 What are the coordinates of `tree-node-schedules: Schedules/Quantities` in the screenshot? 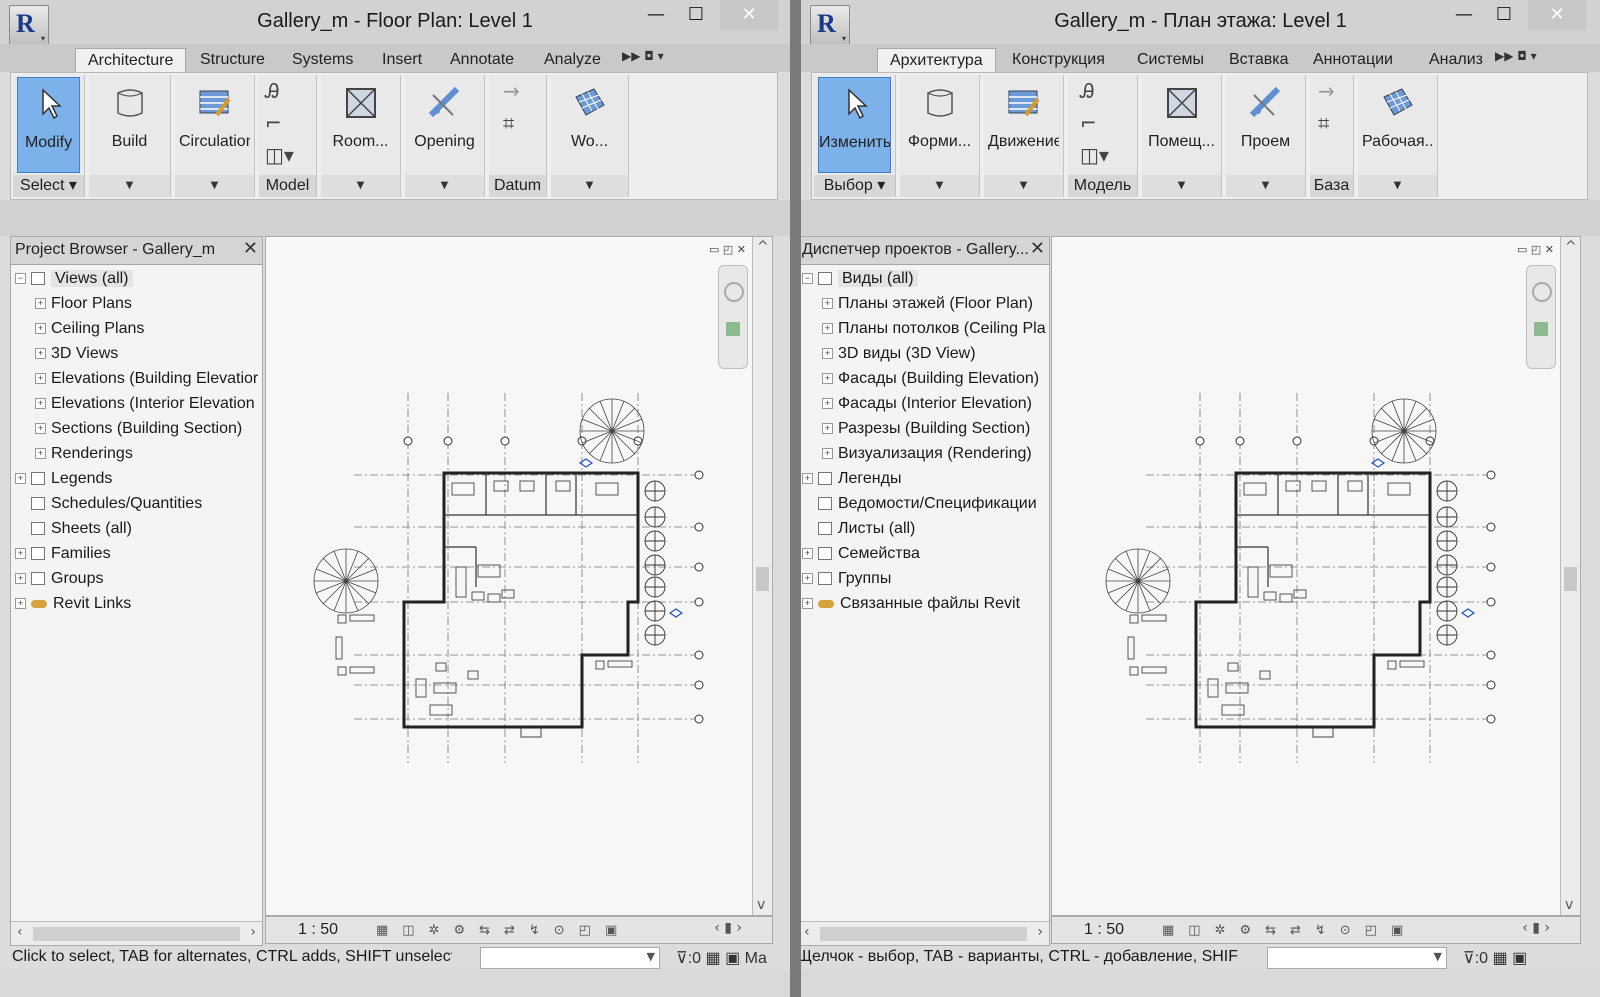 It's located at (116, 504).